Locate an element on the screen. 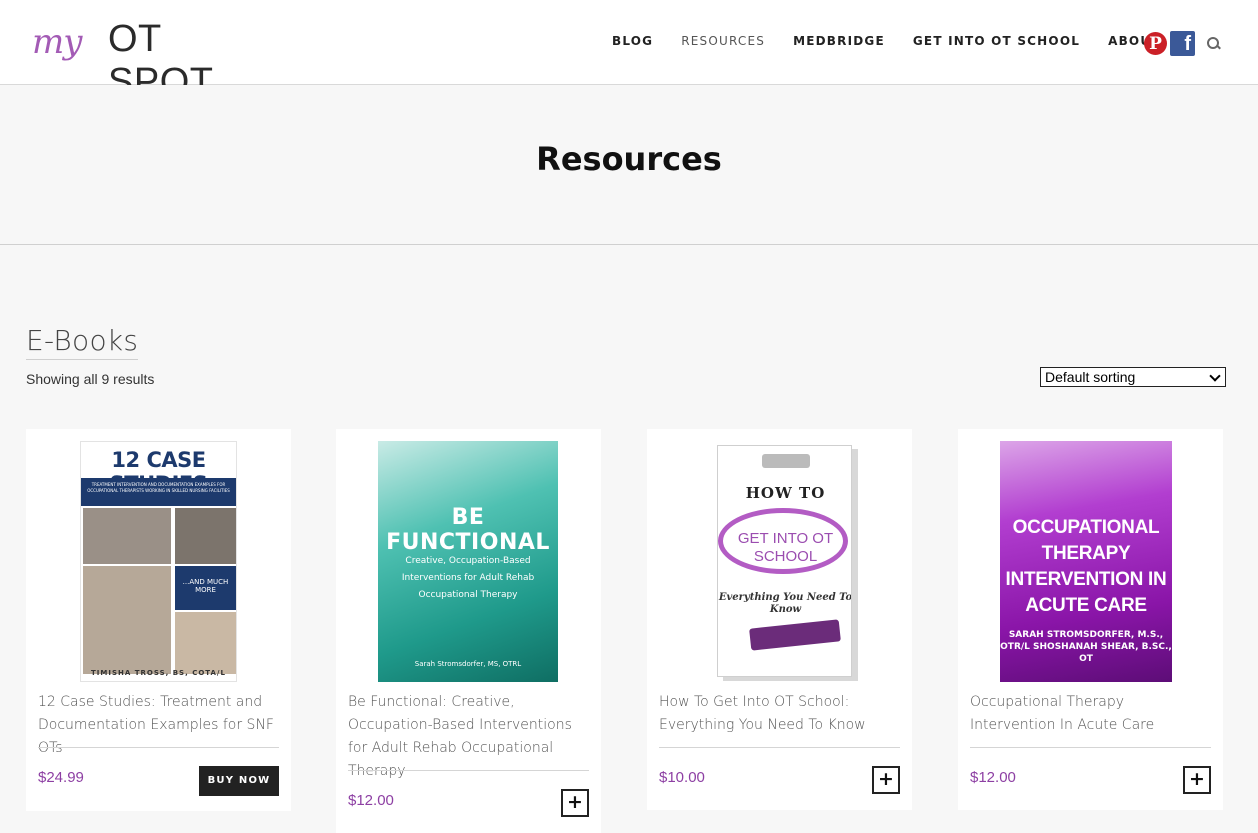 The width and height of the screenshot is (1258, 833). search-icon is located at coordinates (1214, 43).